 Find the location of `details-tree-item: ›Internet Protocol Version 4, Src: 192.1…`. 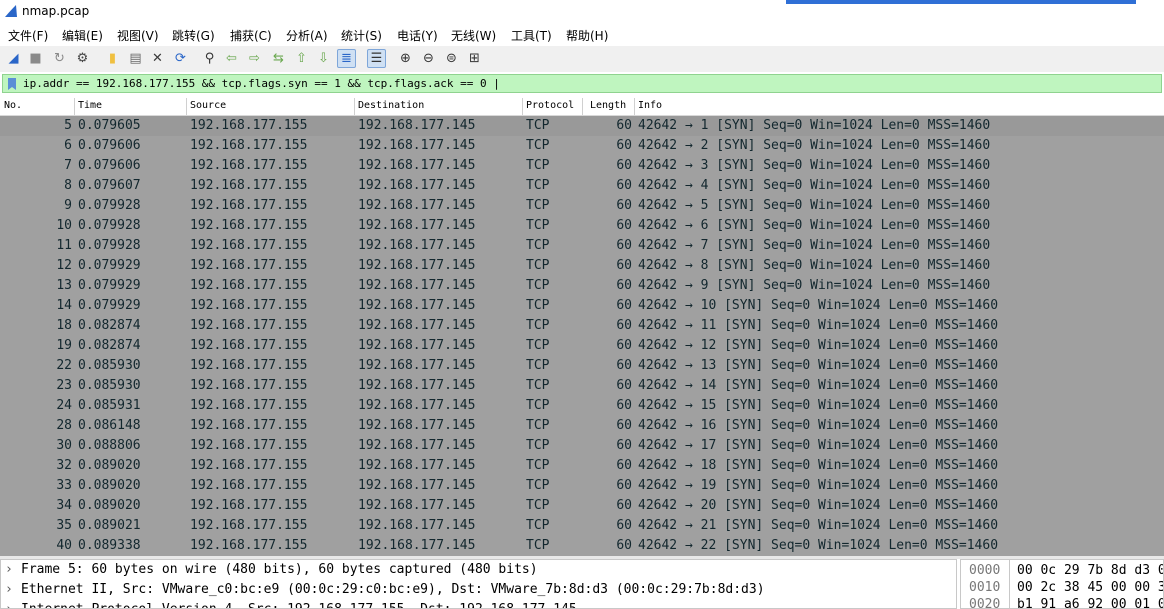

details-tree-item: ›Internet Protocol Version 4, Src: 192.1… is located at coordinates (291, 605).